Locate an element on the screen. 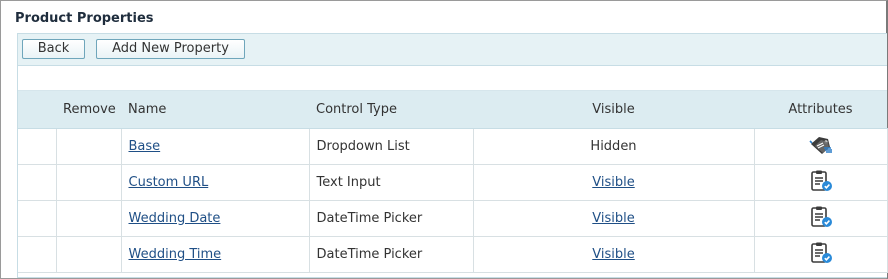 The height and width of the screenshot is (279, 888). control-type-column-header: Control Type is located at coordinates (391, 110).